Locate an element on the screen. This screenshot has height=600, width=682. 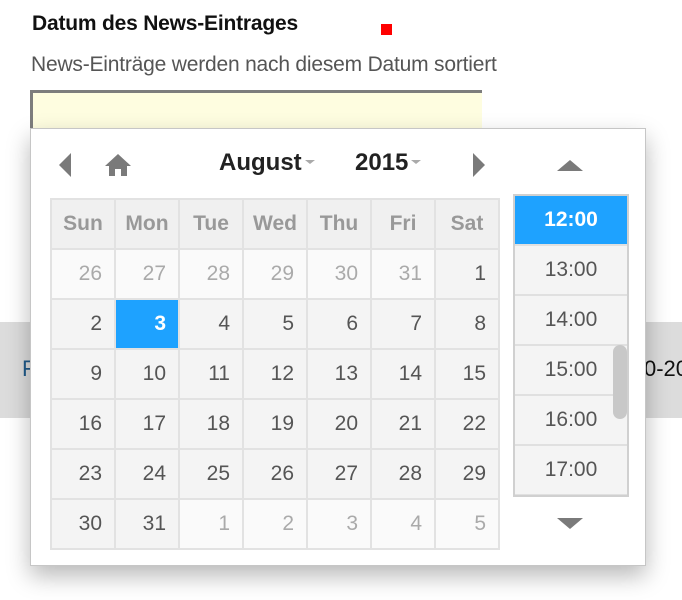
picker-nav: August 2015 is located at coordinates (271, 165).